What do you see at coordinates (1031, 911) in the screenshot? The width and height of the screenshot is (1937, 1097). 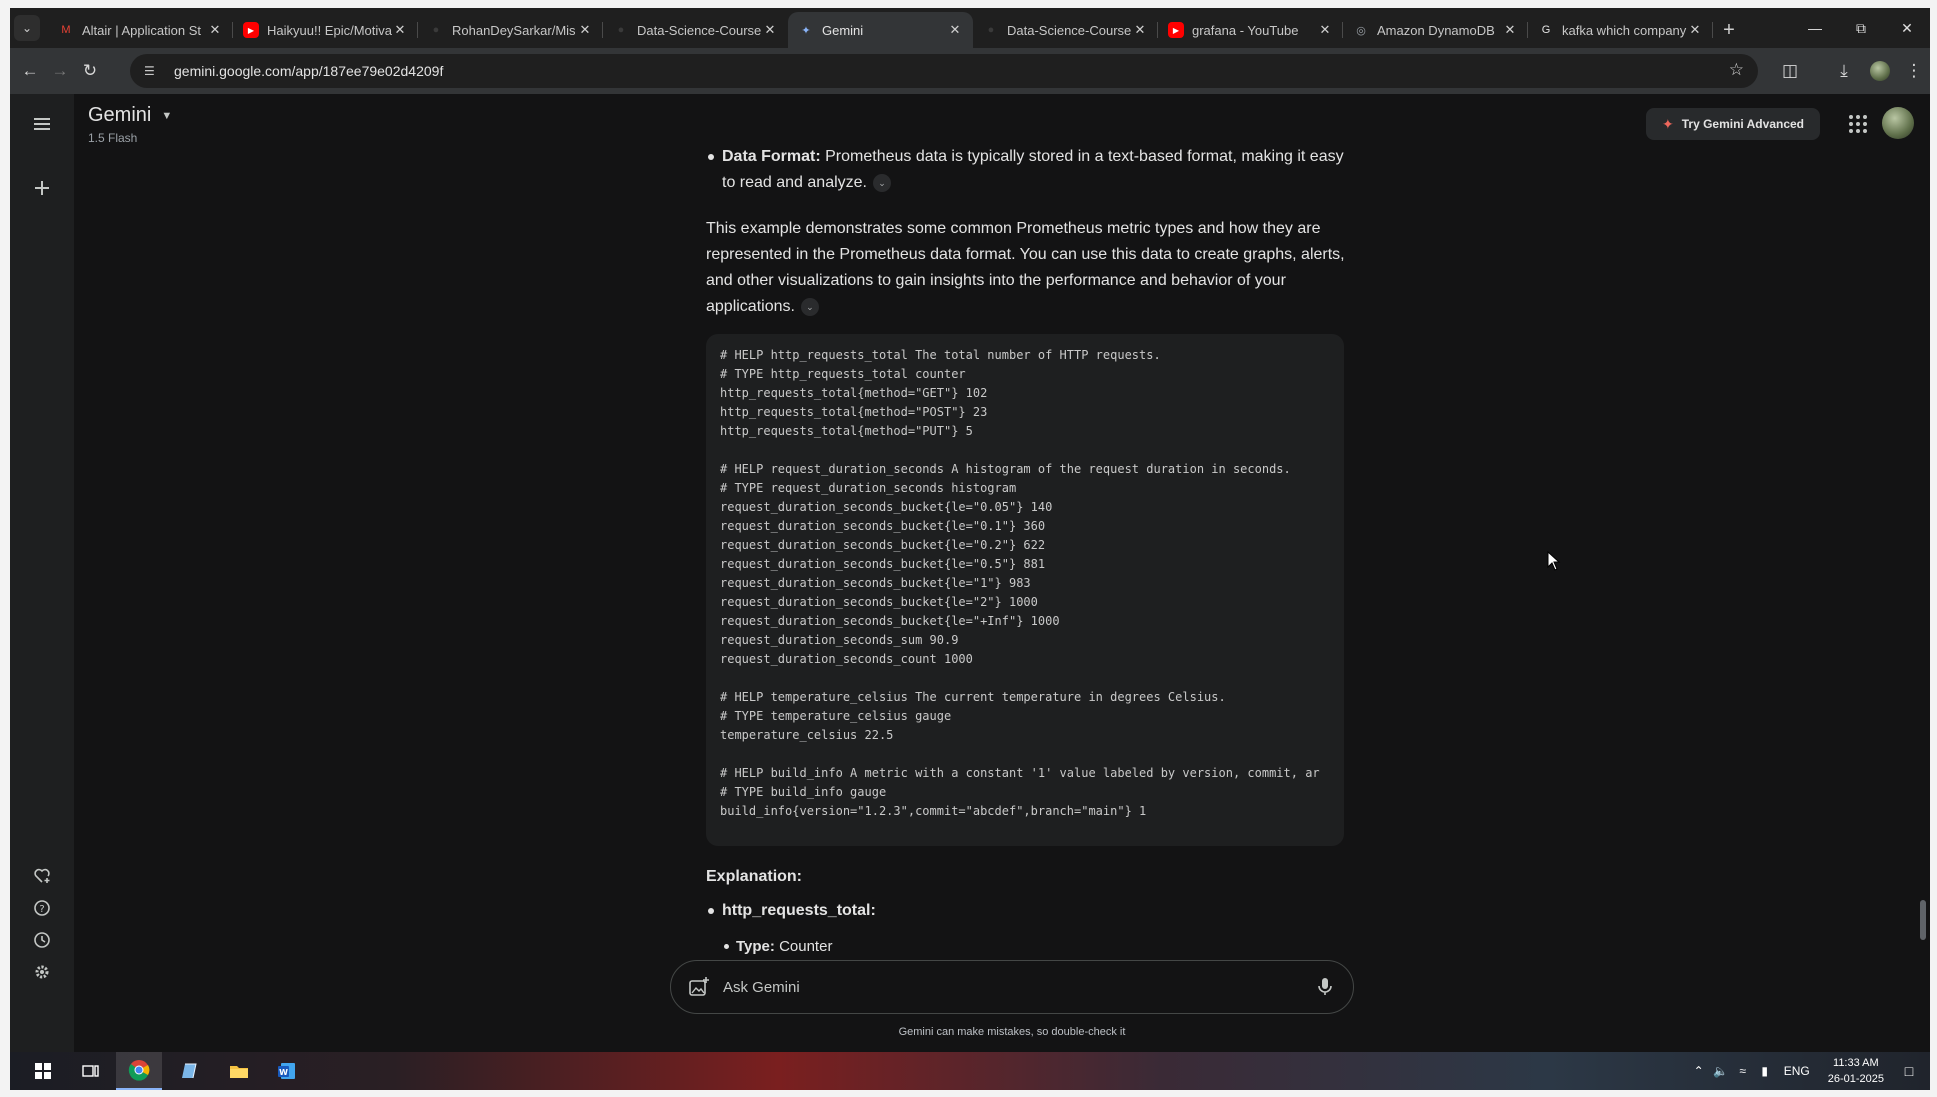 I see `list-item: http_requests_total:` at bounding box center [1031, 911].